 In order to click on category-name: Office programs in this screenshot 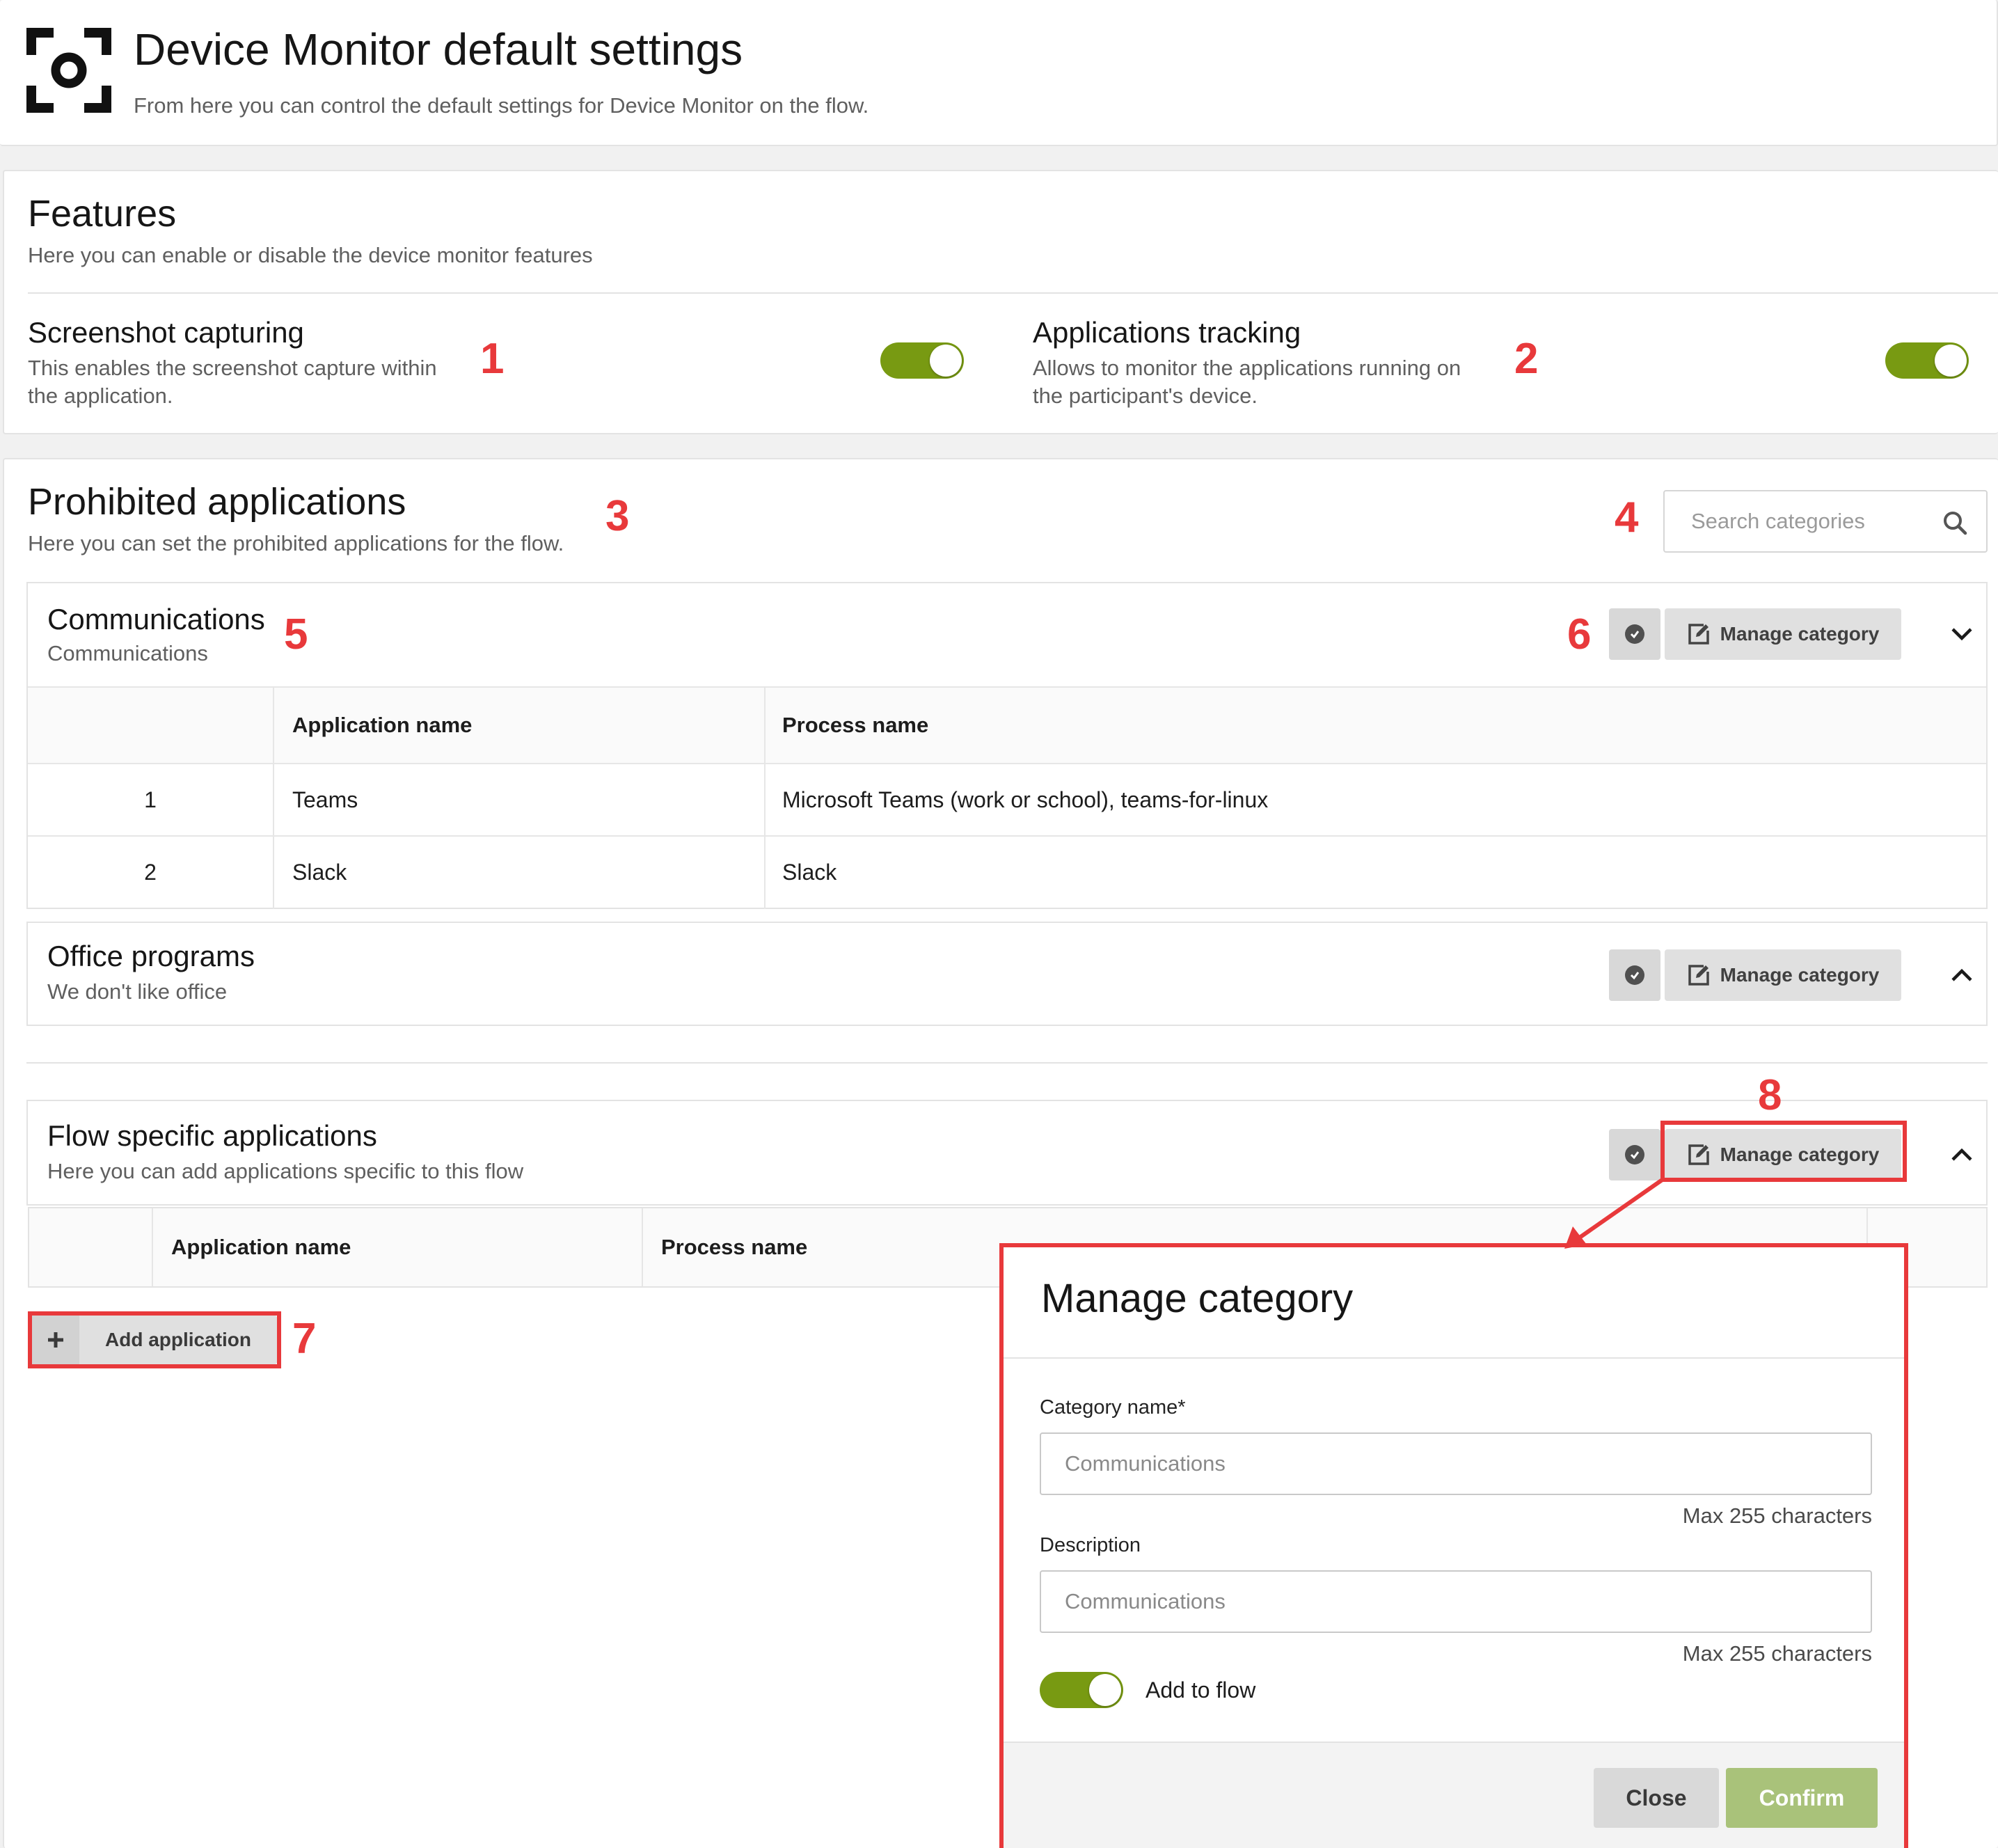, I will do `click(151, 956)`.